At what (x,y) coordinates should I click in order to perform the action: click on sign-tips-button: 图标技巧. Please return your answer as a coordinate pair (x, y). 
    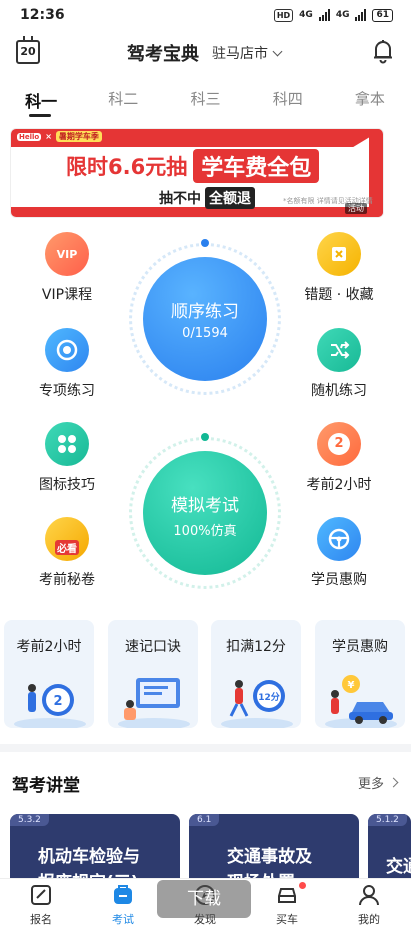
    Looking at the image, I should click on (67, 458).